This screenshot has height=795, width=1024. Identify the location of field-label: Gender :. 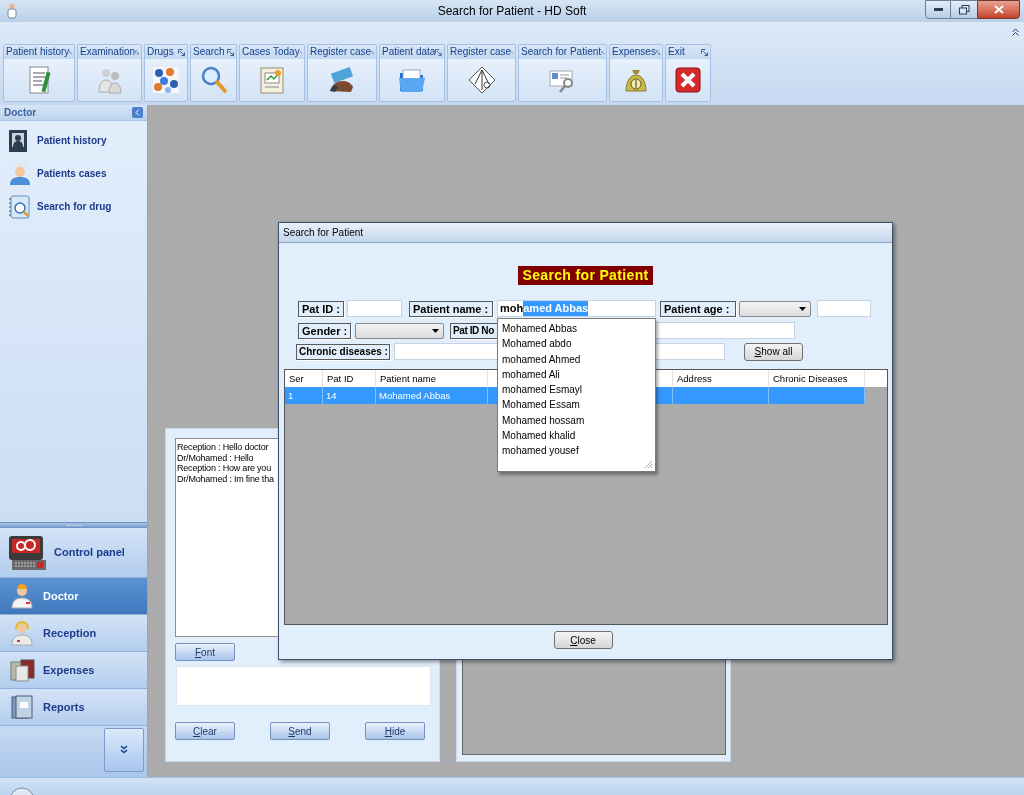
(324, 330).